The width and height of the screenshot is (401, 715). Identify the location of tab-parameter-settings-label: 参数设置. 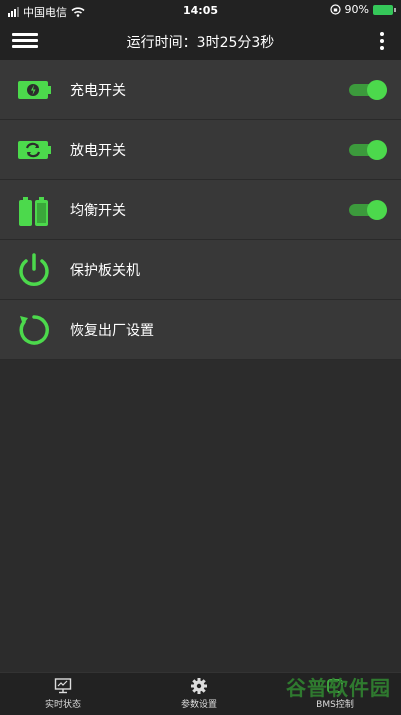
(198, 705).